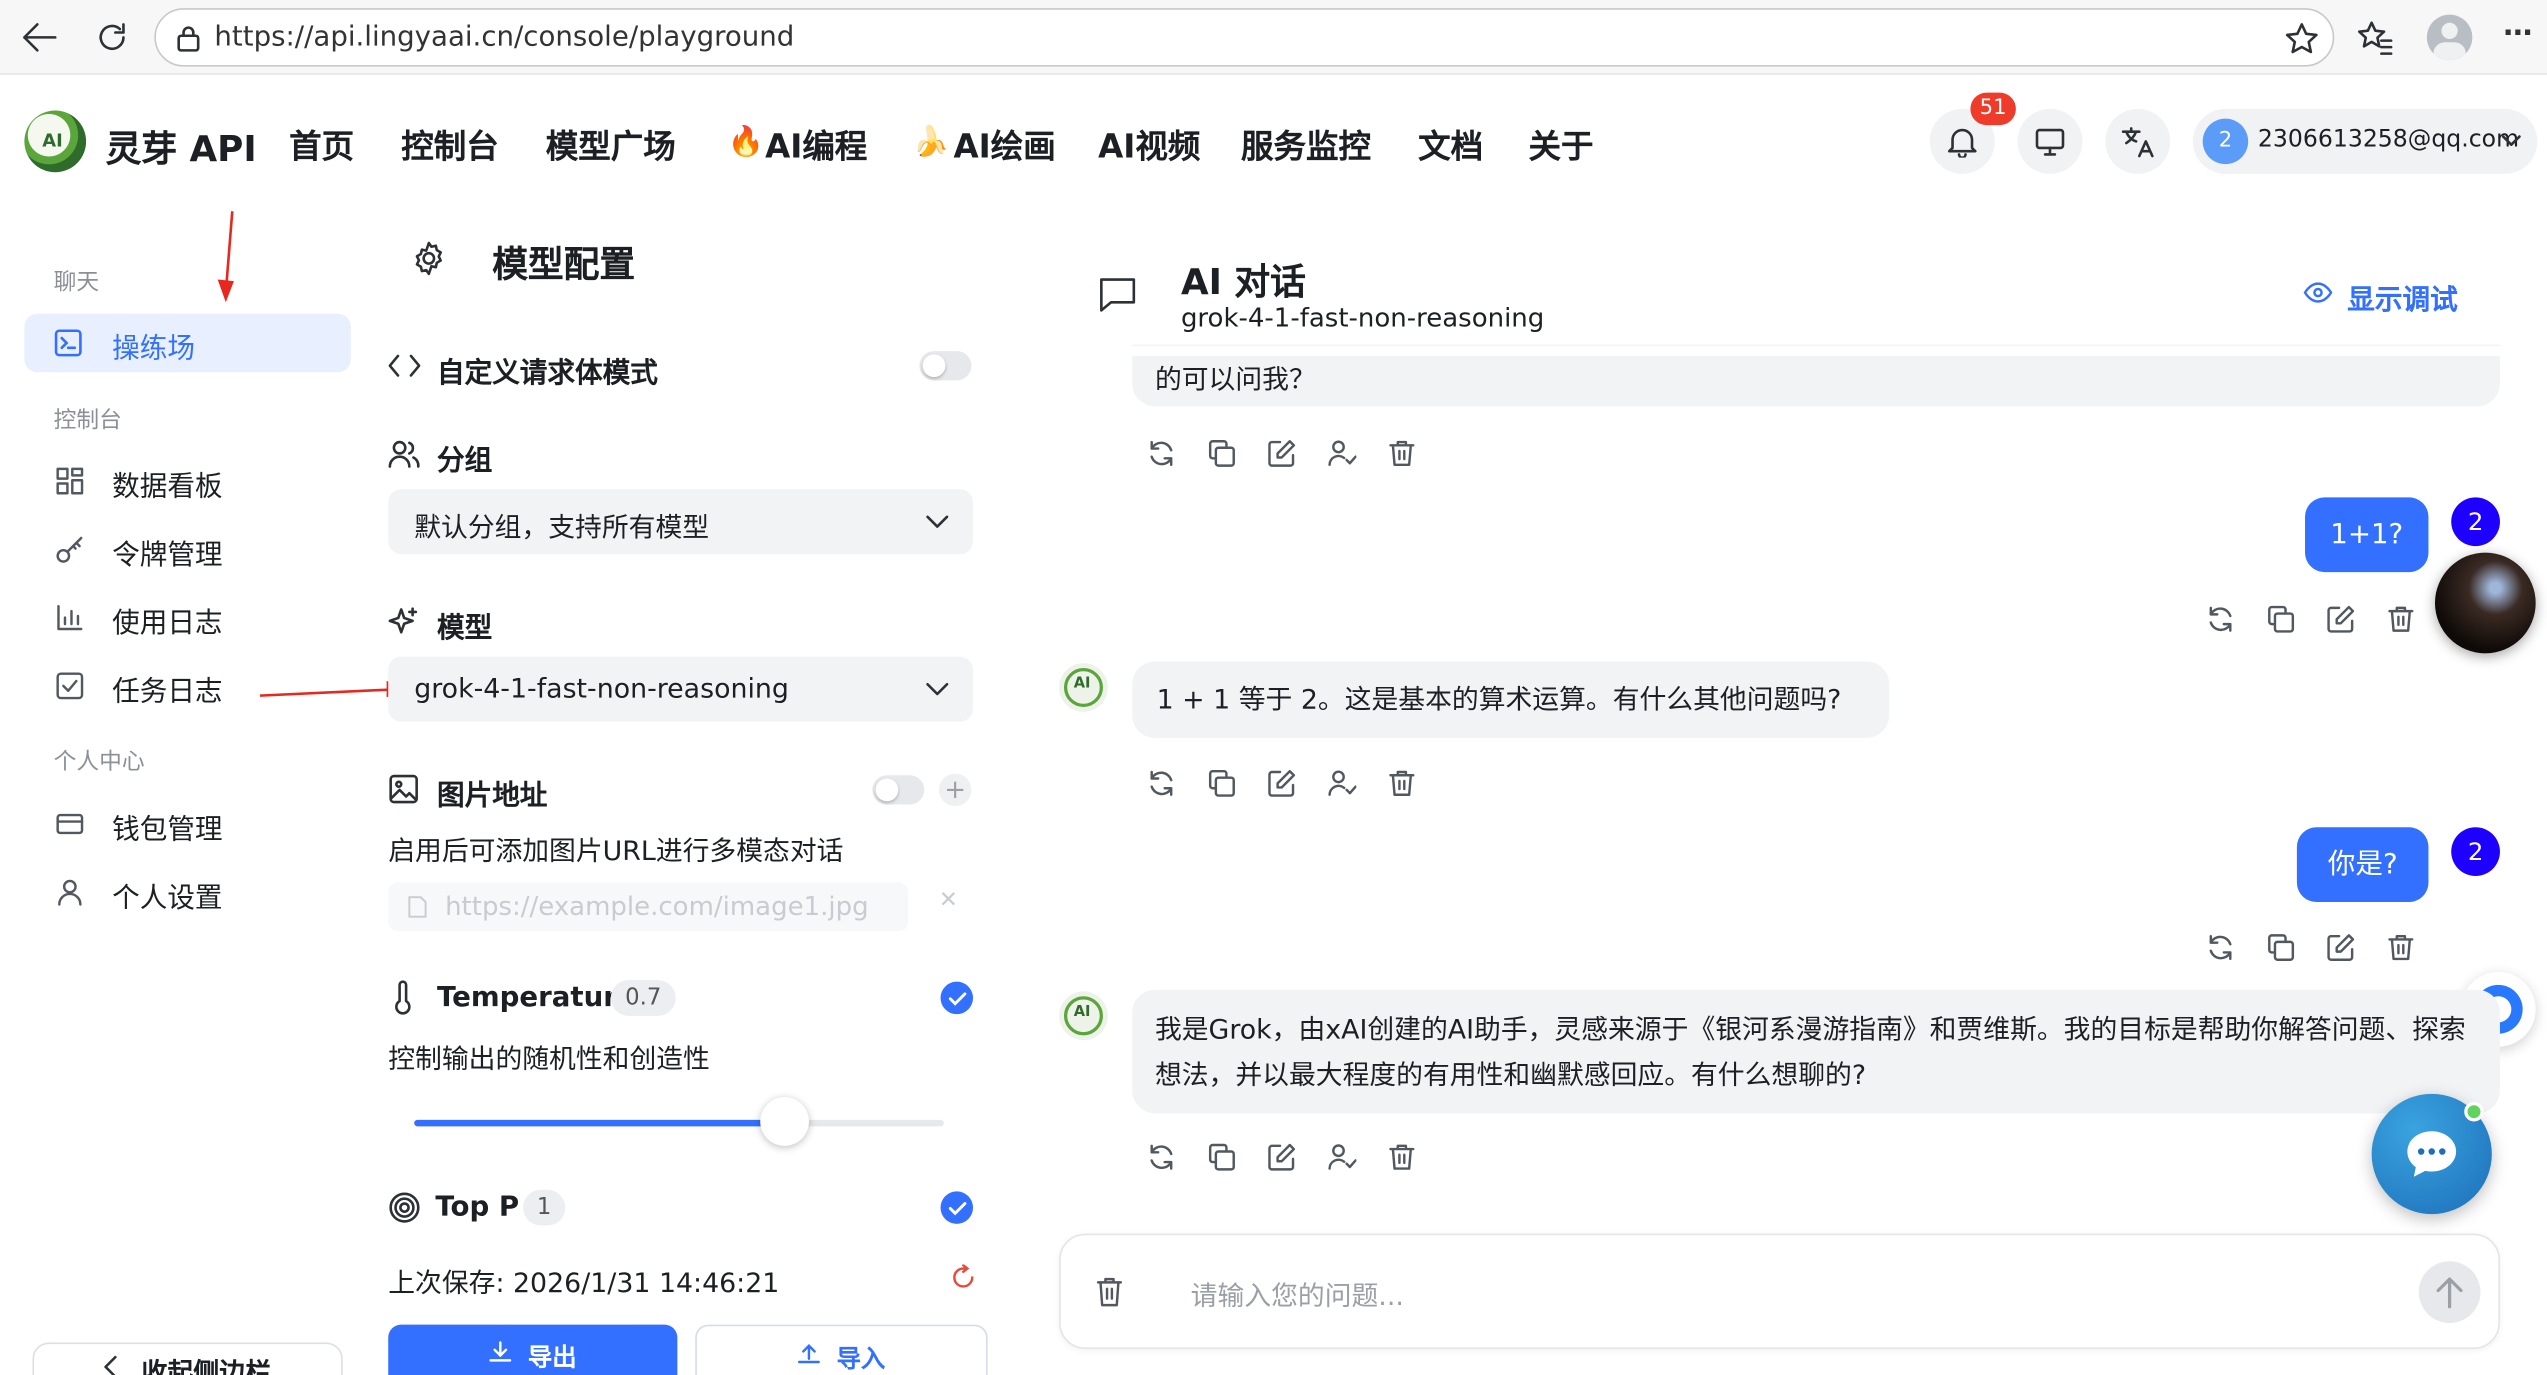 This screenshot has height=1375, width=2547. What do you see at coordinates (1149, 143) in the screenshot?
I see `nav-ai-video: AI视频` at bounding box center [1149, 143].